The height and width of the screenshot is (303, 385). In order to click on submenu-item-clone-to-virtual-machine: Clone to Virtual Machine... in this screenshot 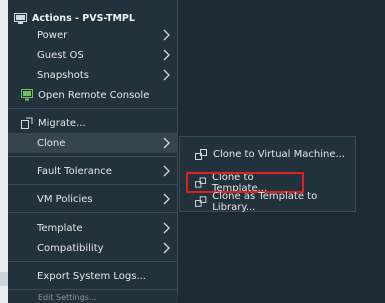, I will do `click(267, 154)`.